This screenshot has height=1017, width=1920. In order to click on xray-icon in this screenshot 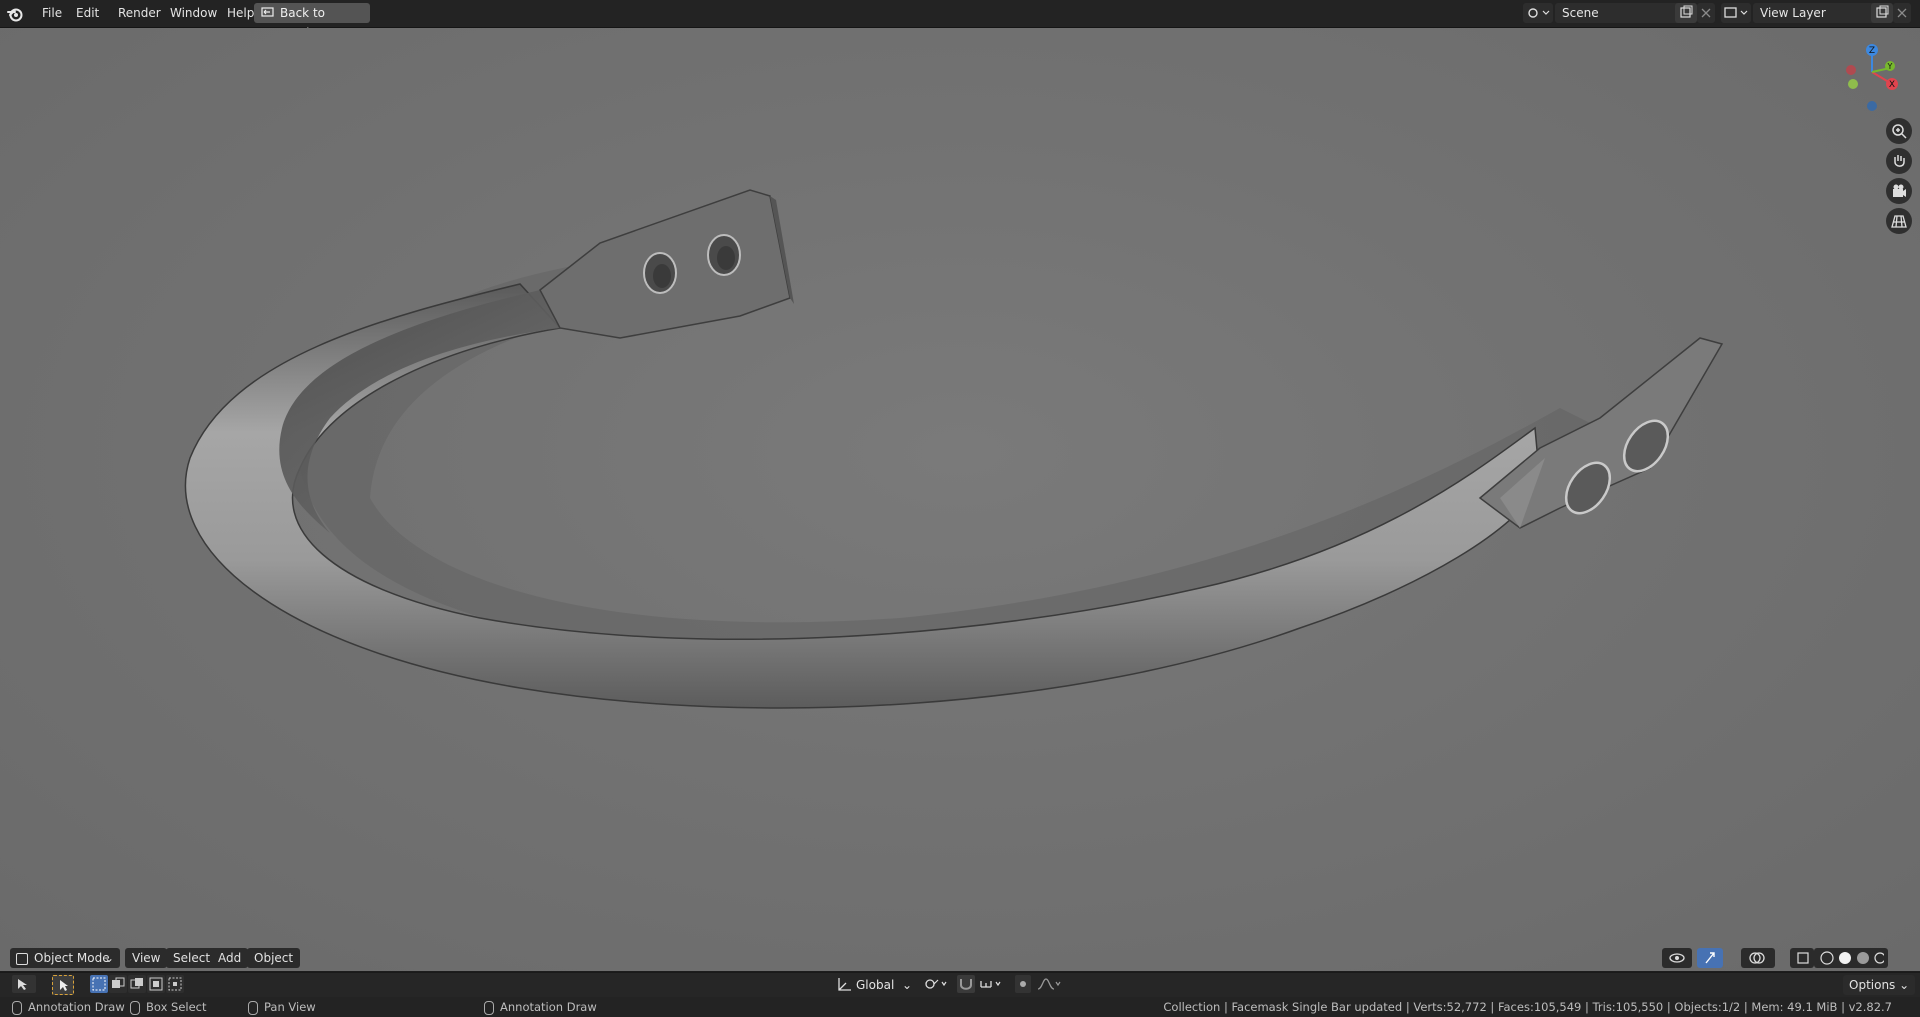, I will do `click(1803, 958)`.